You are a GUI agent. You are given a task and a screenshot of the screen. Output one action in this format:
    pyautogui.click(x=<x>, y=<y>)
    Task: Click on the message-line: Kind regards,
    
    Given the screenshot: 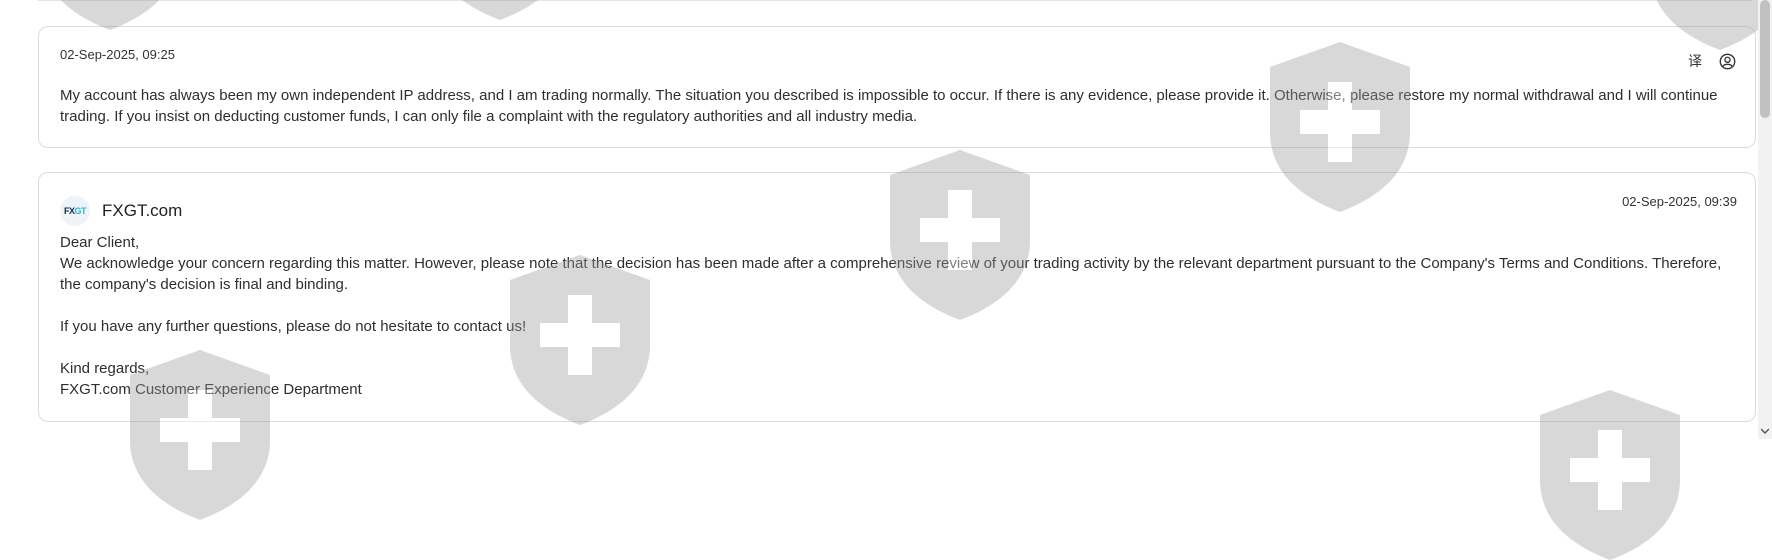 What is the action you would take?
    pyautogui.click(x=105, y=368)
    